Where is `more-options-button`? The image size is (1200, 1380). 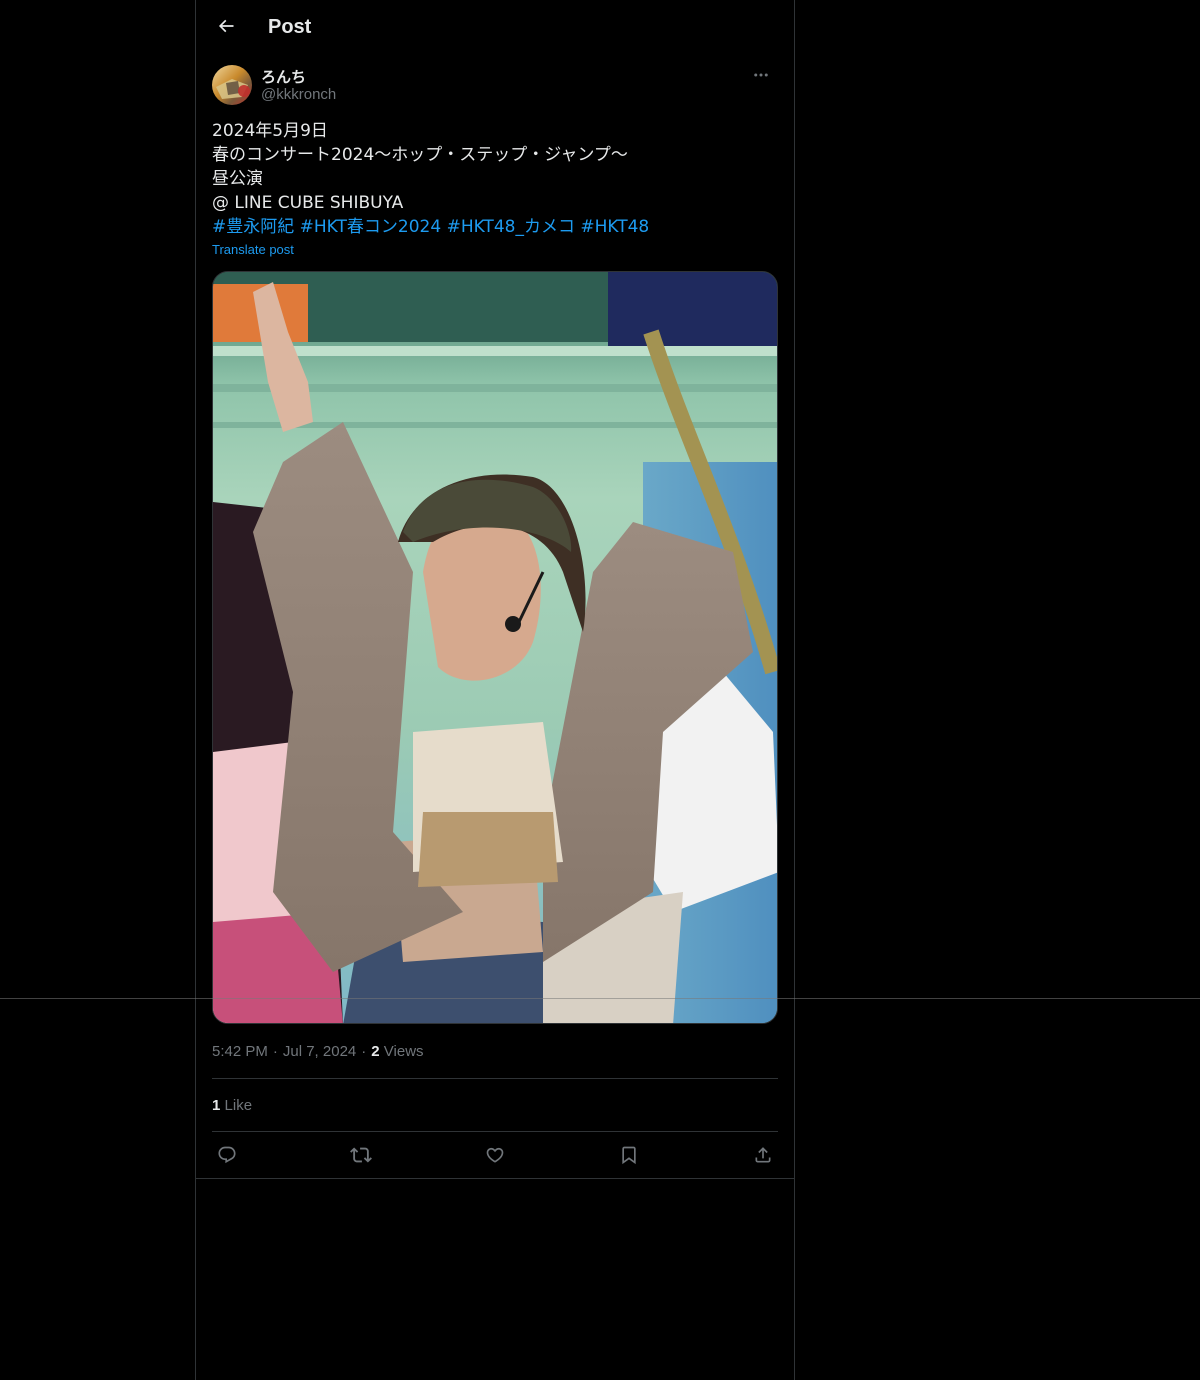 more-options-button is located at coordinates (761, 75).